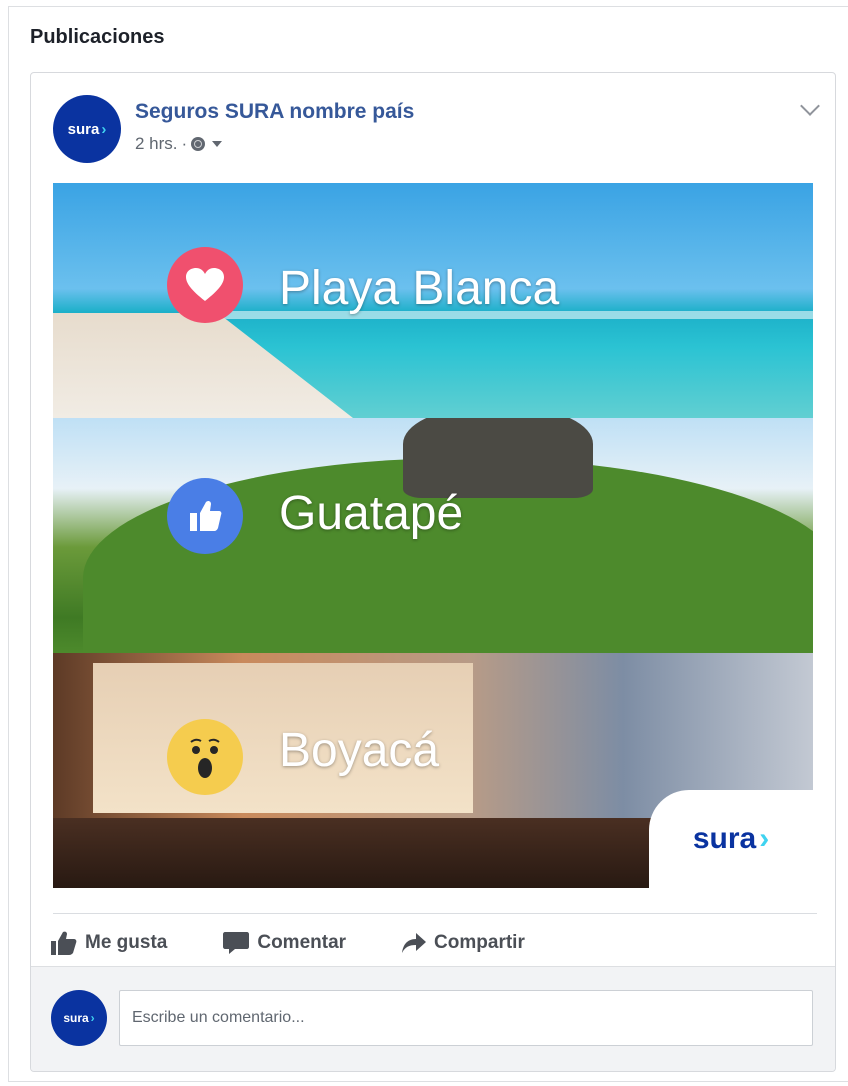 The image size is (848, 1086). I want to click on share-arrow-icon, so click(414, 943).